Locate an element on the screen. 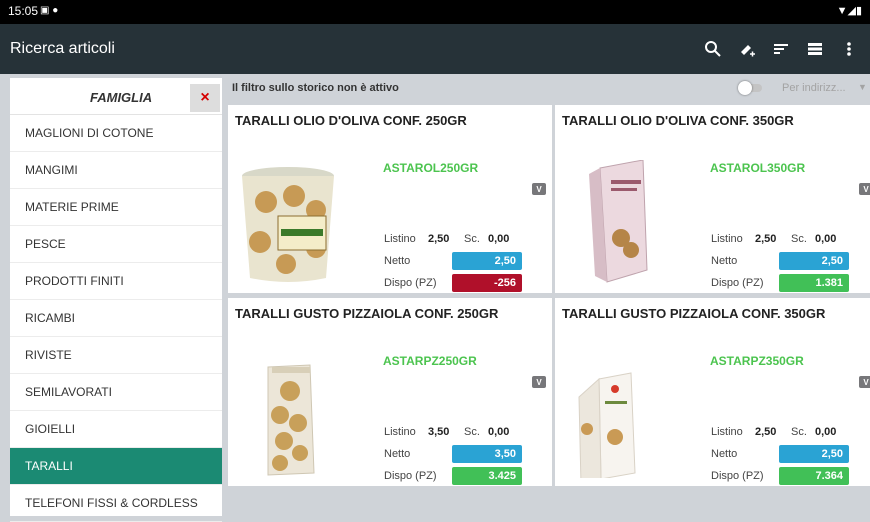 Image resolution: width=870 pixels, height=522 pixels. sidebar-header: FAMIGLIA × is located at coordinates (116, 96).